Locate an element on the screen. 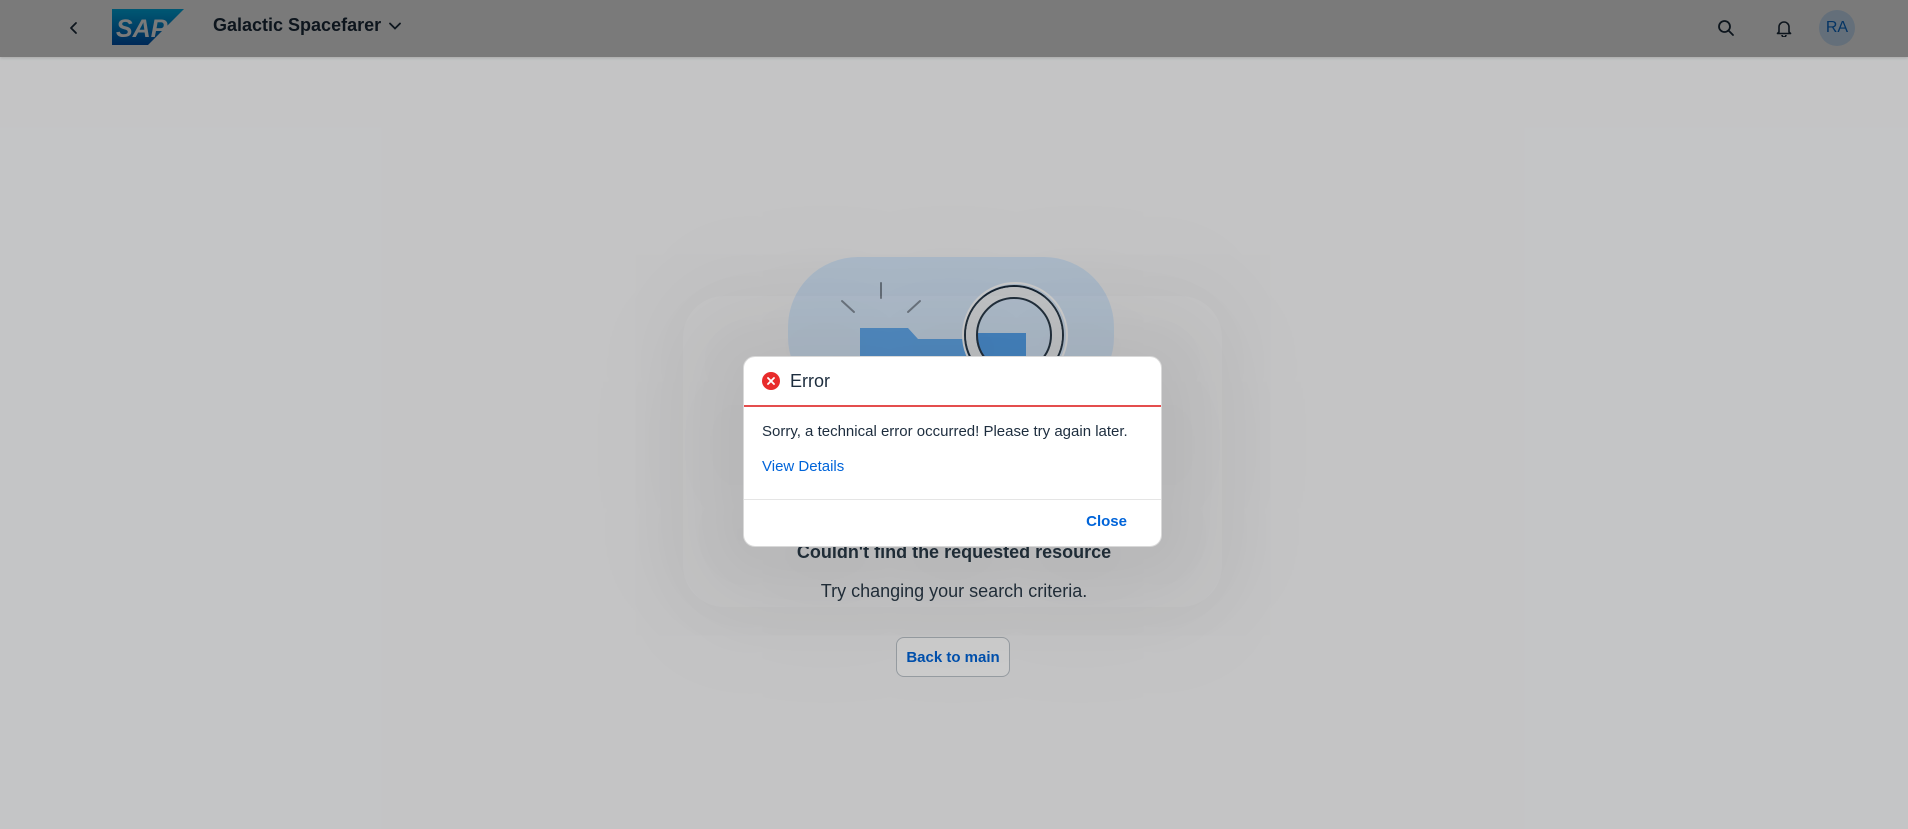  dialog-header: Error is located at coordinates (952, 382).